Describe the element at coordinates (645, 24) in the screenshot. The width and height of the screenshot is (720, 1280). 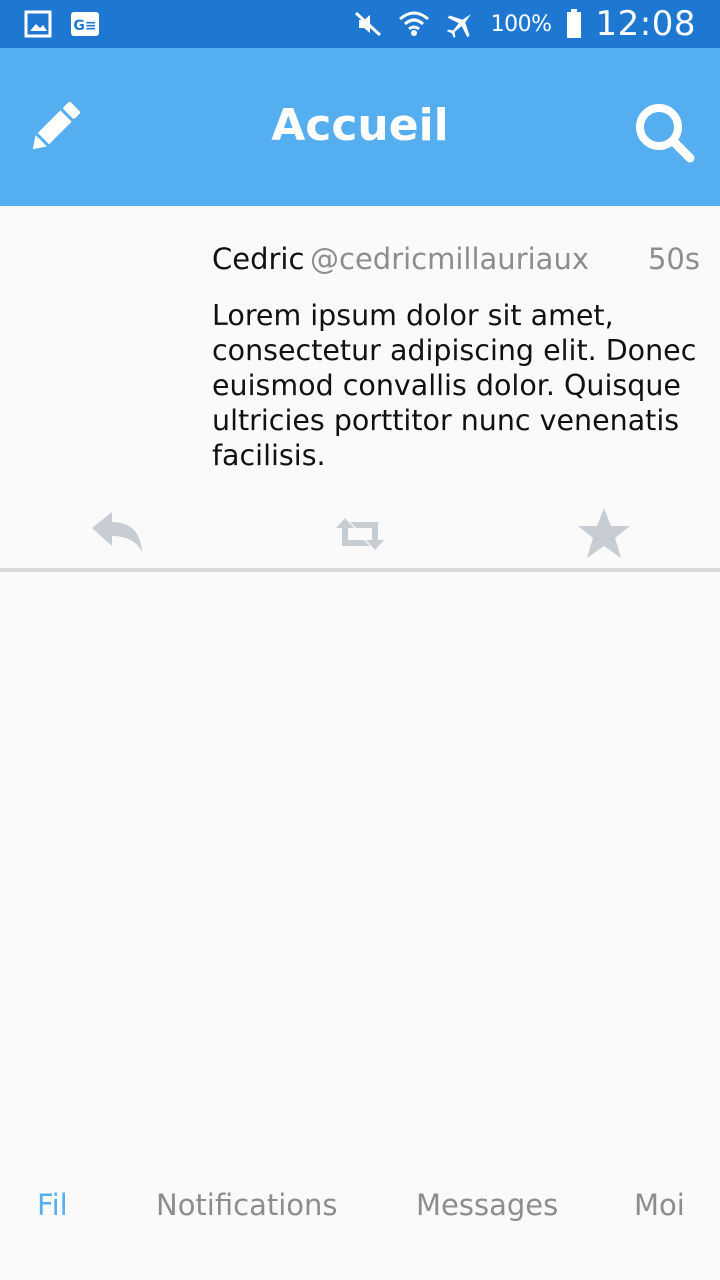
I see `clock: 12:08` at that location.